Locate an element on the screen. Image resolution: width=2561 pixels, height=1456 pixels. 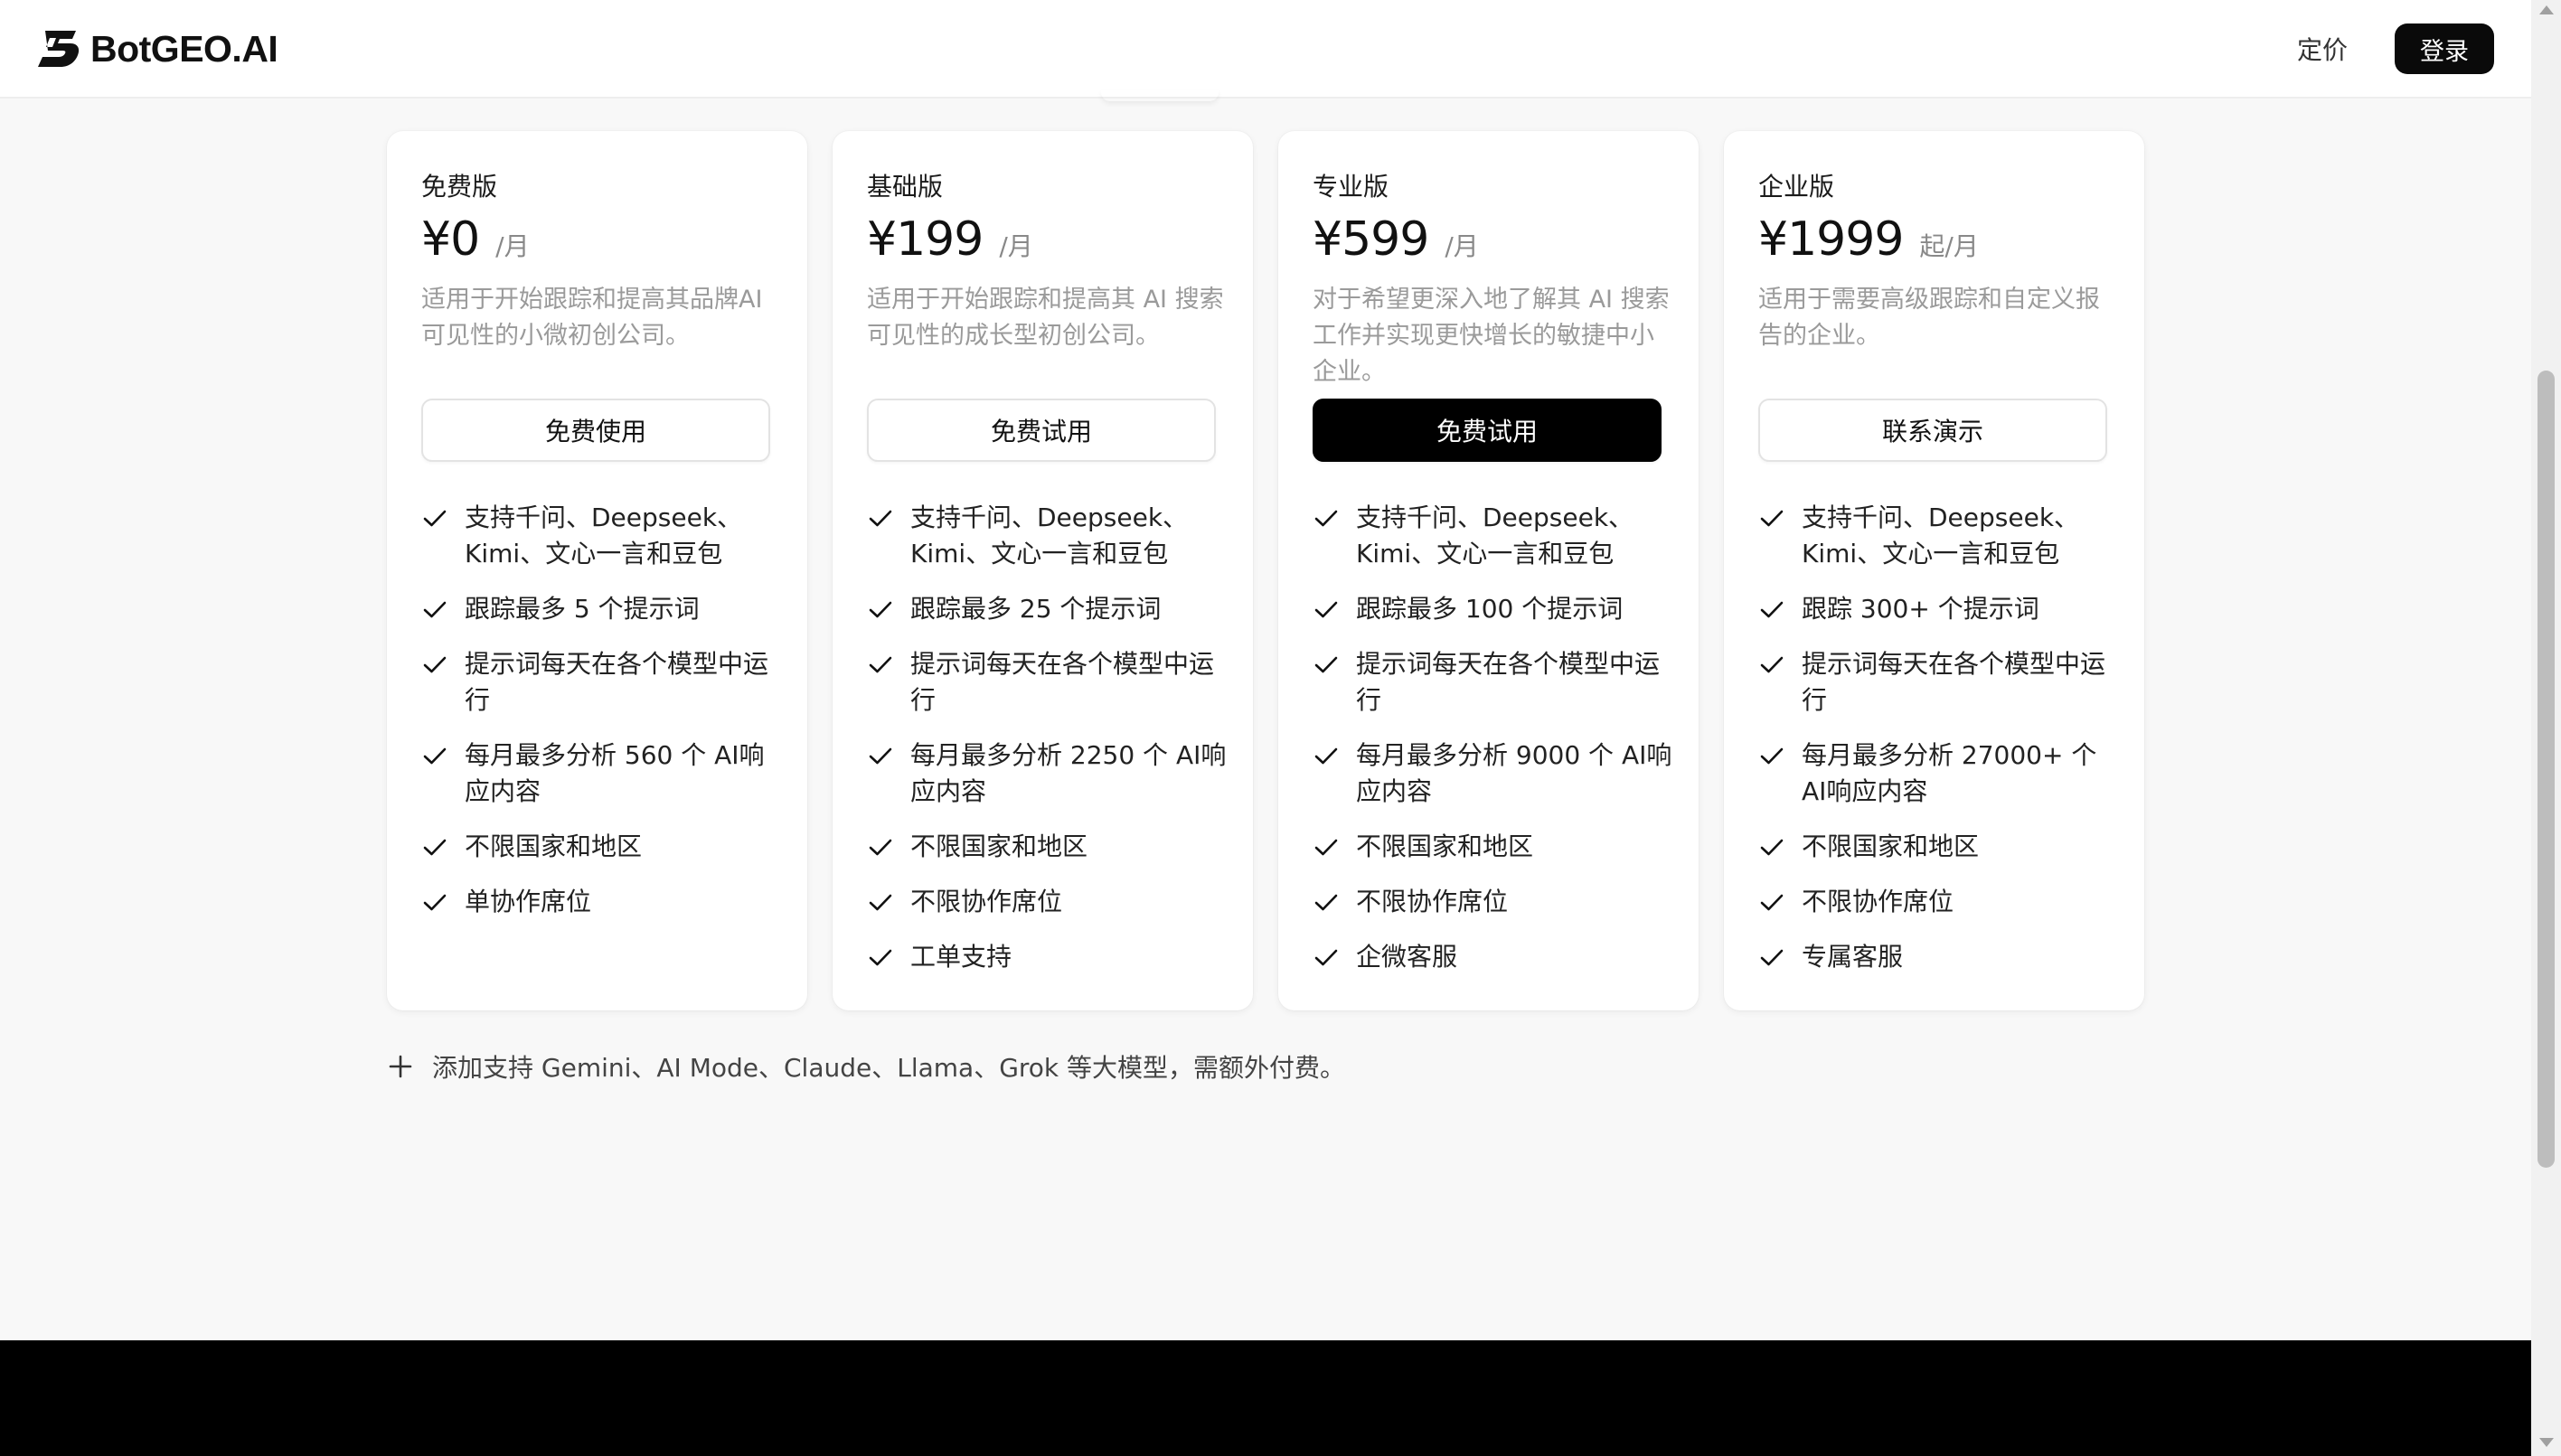
vertical-scrollbar is located at coordinates (2546, 728).